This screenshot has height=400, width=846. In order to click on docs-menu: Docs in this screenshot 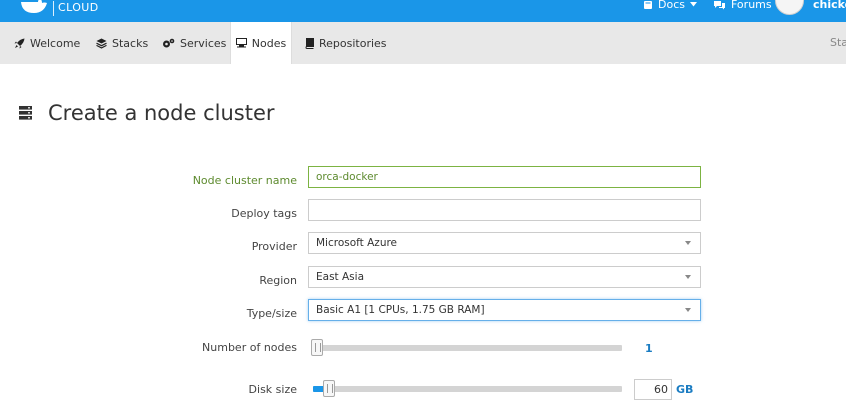, I will do `click(670, 5)`.